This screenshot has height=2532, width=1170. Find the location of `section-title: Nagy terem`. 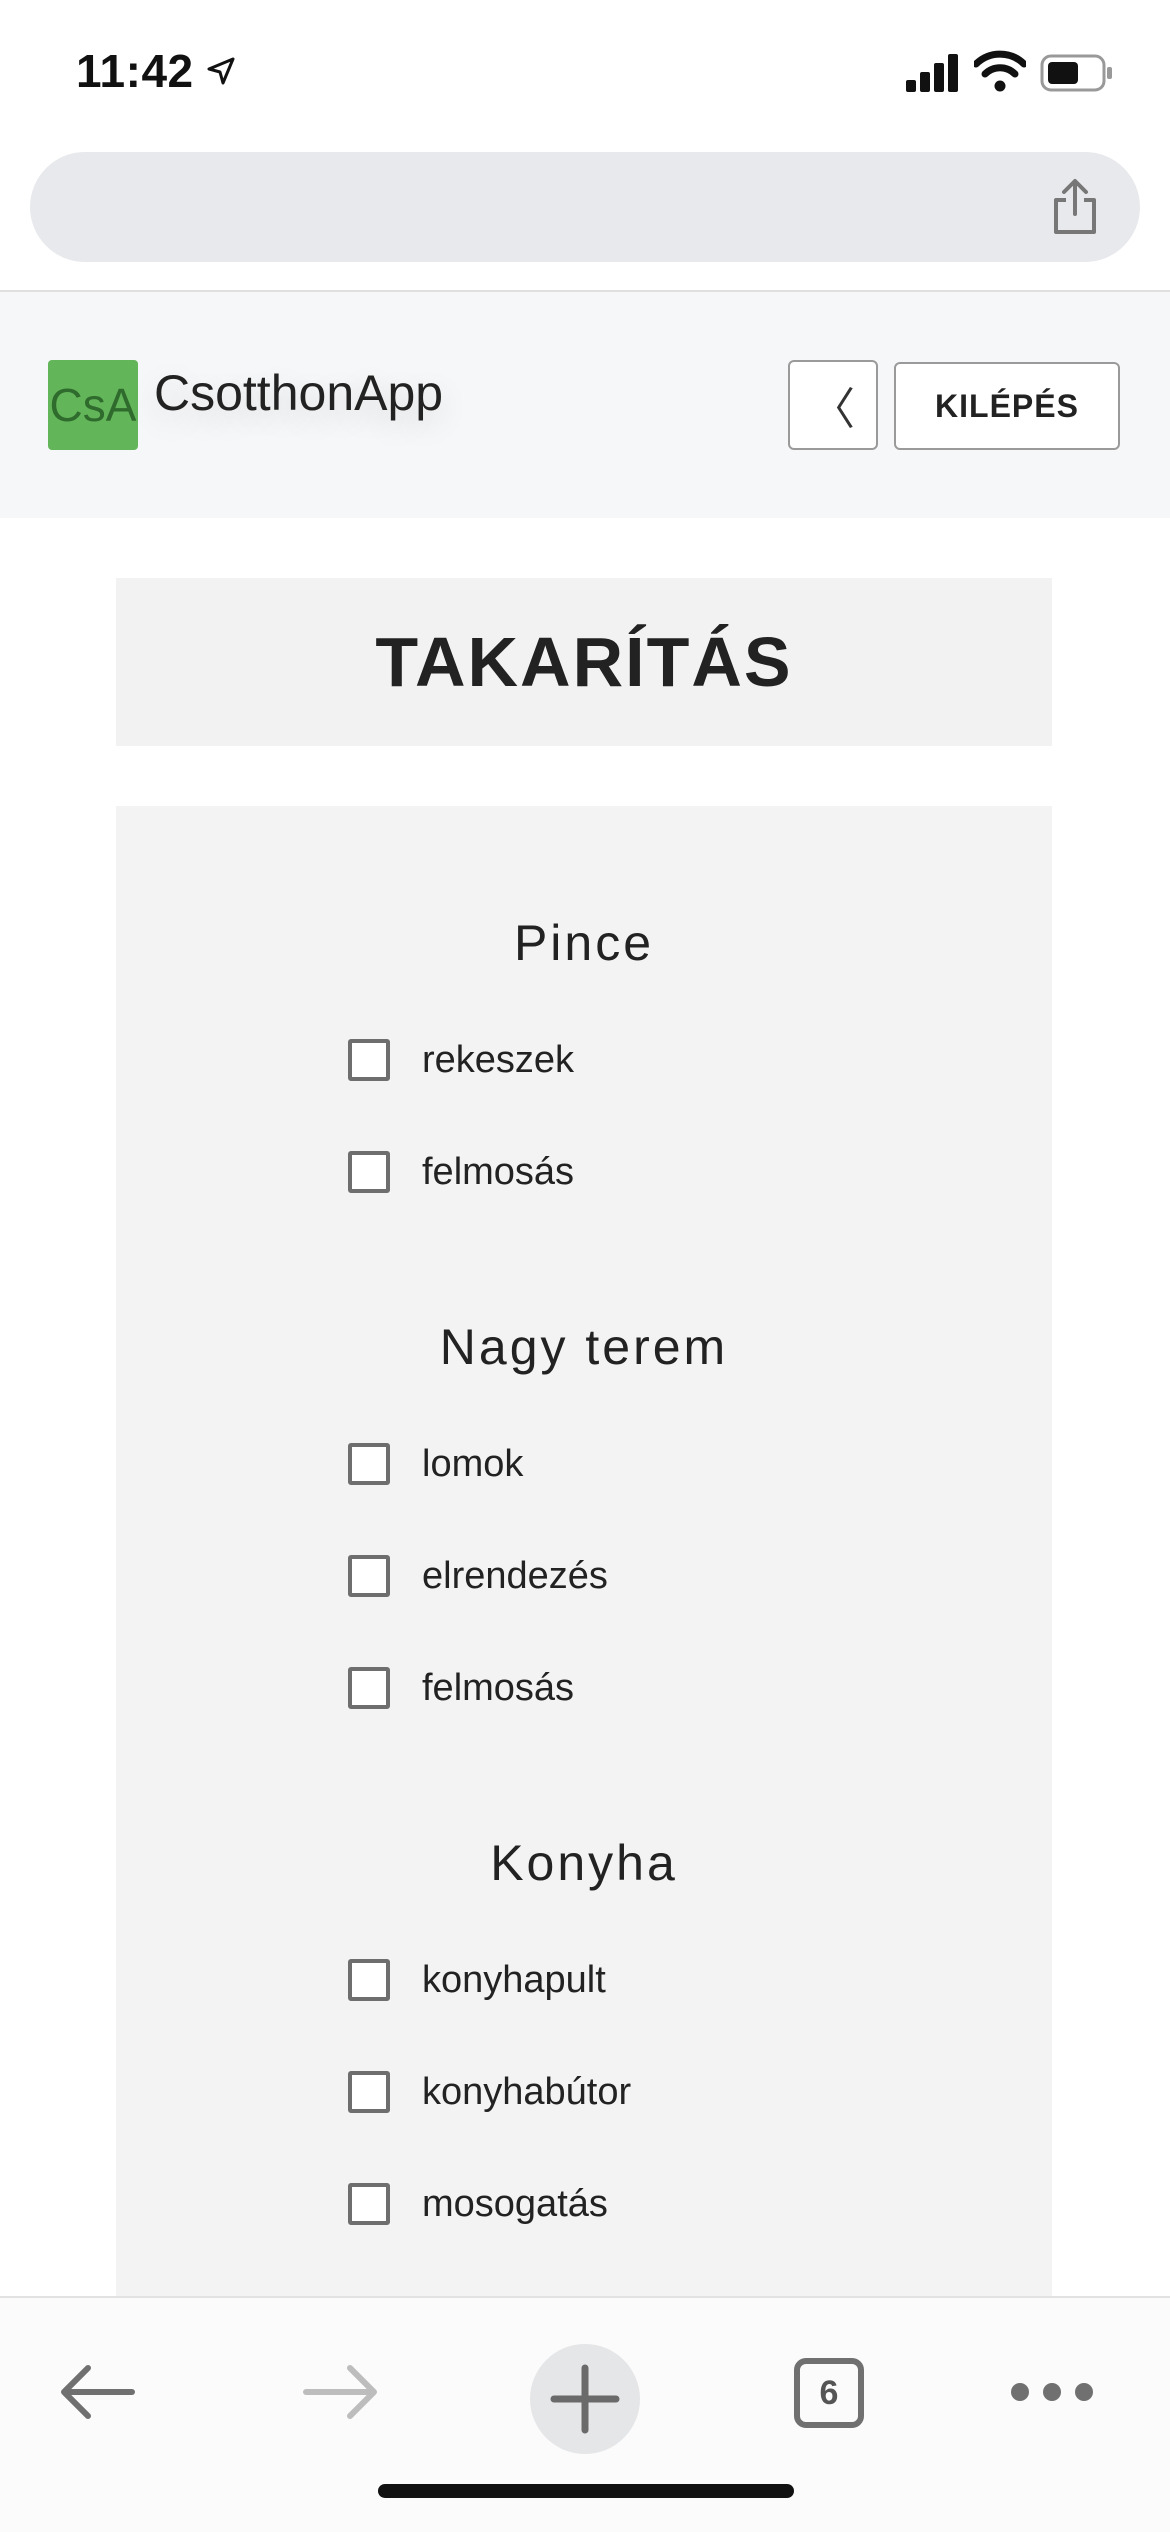

section-title: Nagy terem is located at coordinates (584, 1347).